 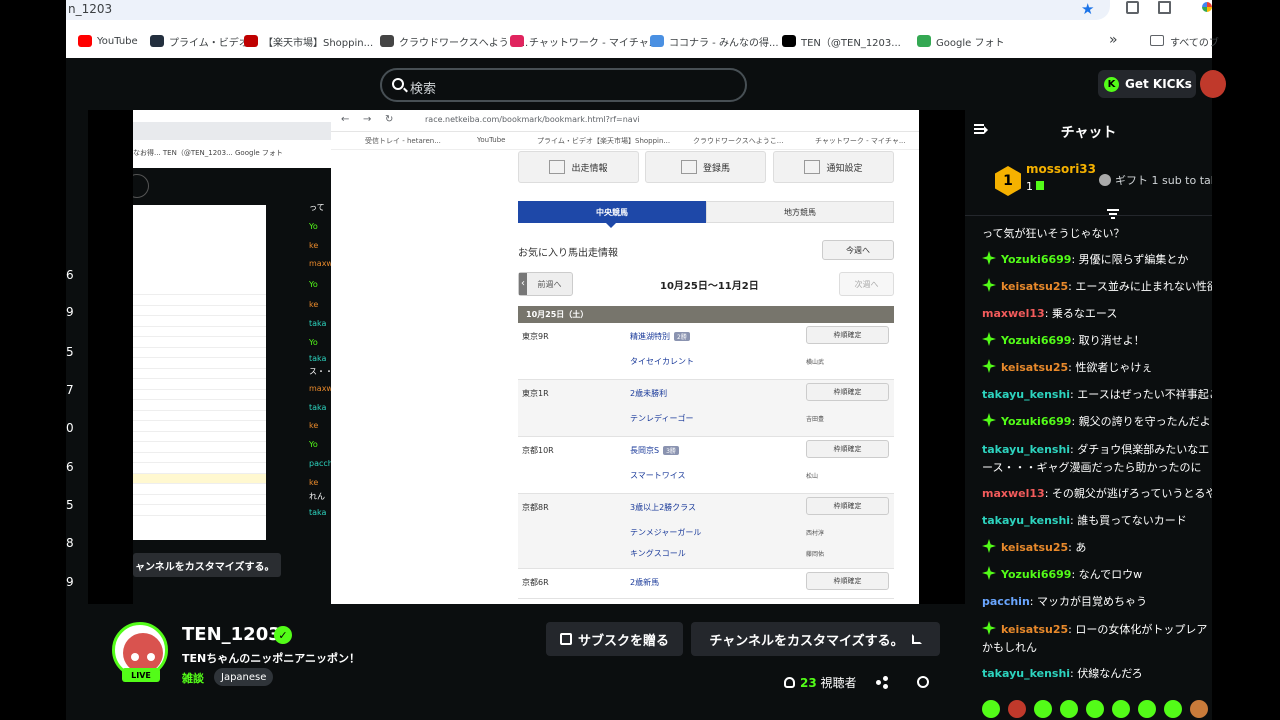 What do you see at coordinates (1113, 40) in the screenshot?
I see `more-bookmarks-icon: »` at bounding box center [1113, 40].